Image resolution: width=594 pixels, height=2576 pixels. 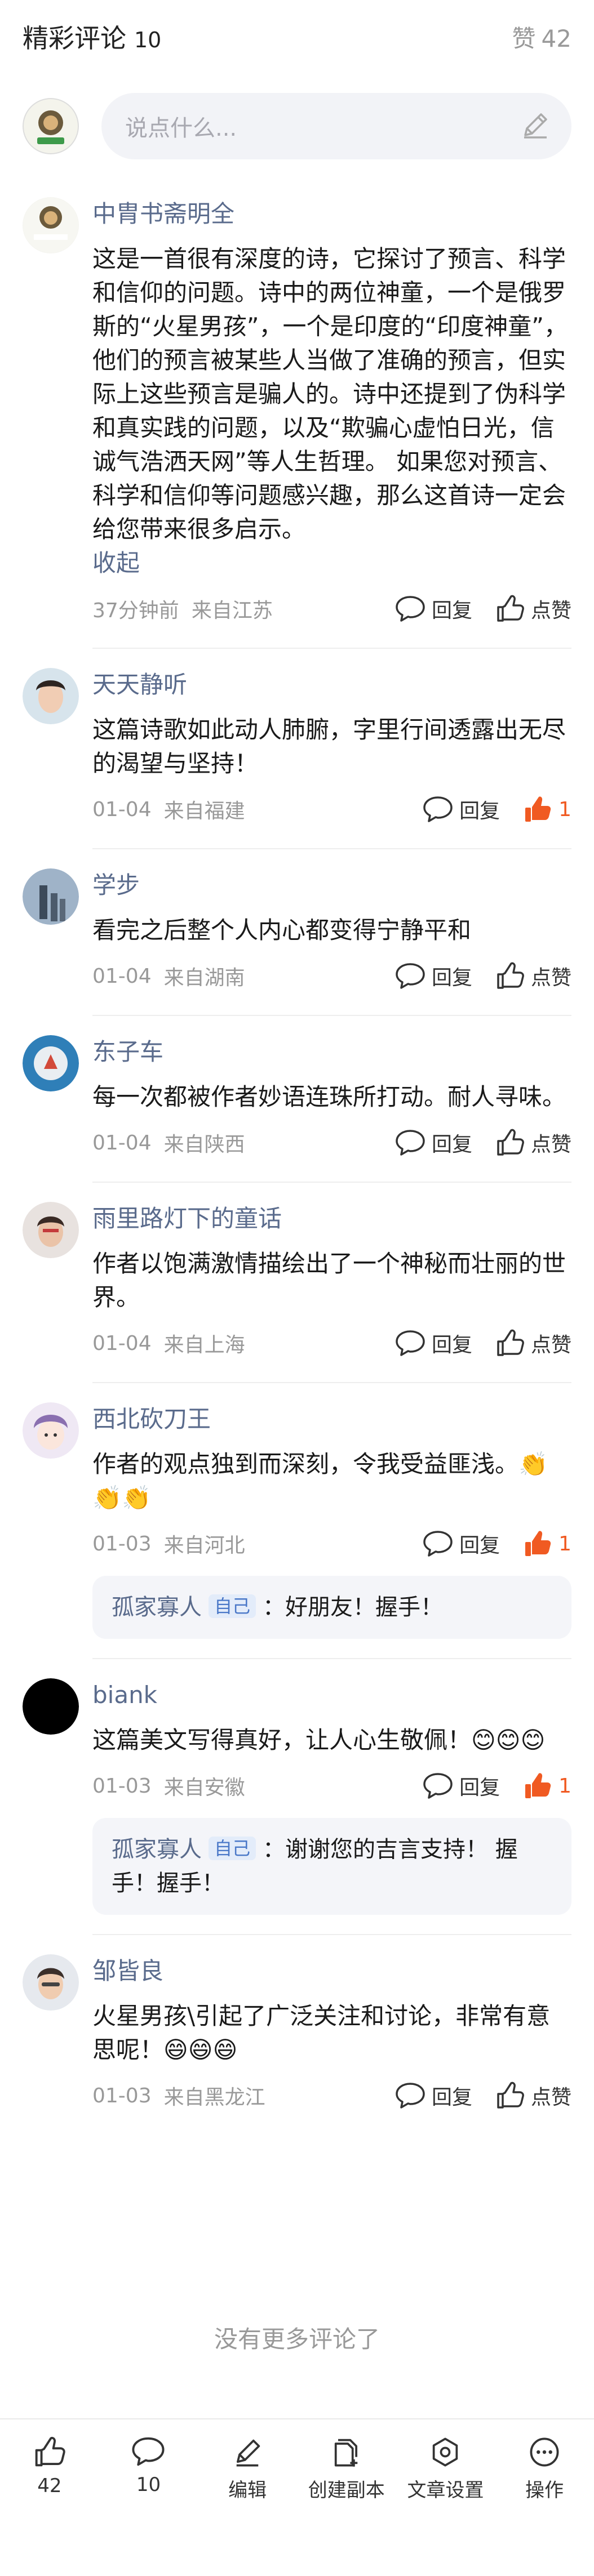 What do you see at coordinates (331, 1543) in the screenshot?
I see `comment-meta: 01-03 来自河北 回复 1` at bounding box center [331, 1543].